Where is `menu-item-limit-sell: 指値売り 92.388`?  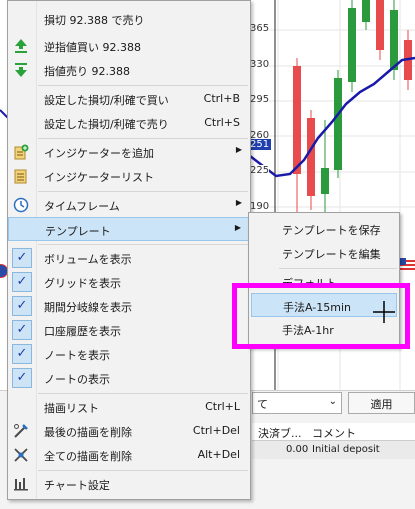 menu-item-limit-sell: 指値売り 92.388 is located at coordinates (129, 70).